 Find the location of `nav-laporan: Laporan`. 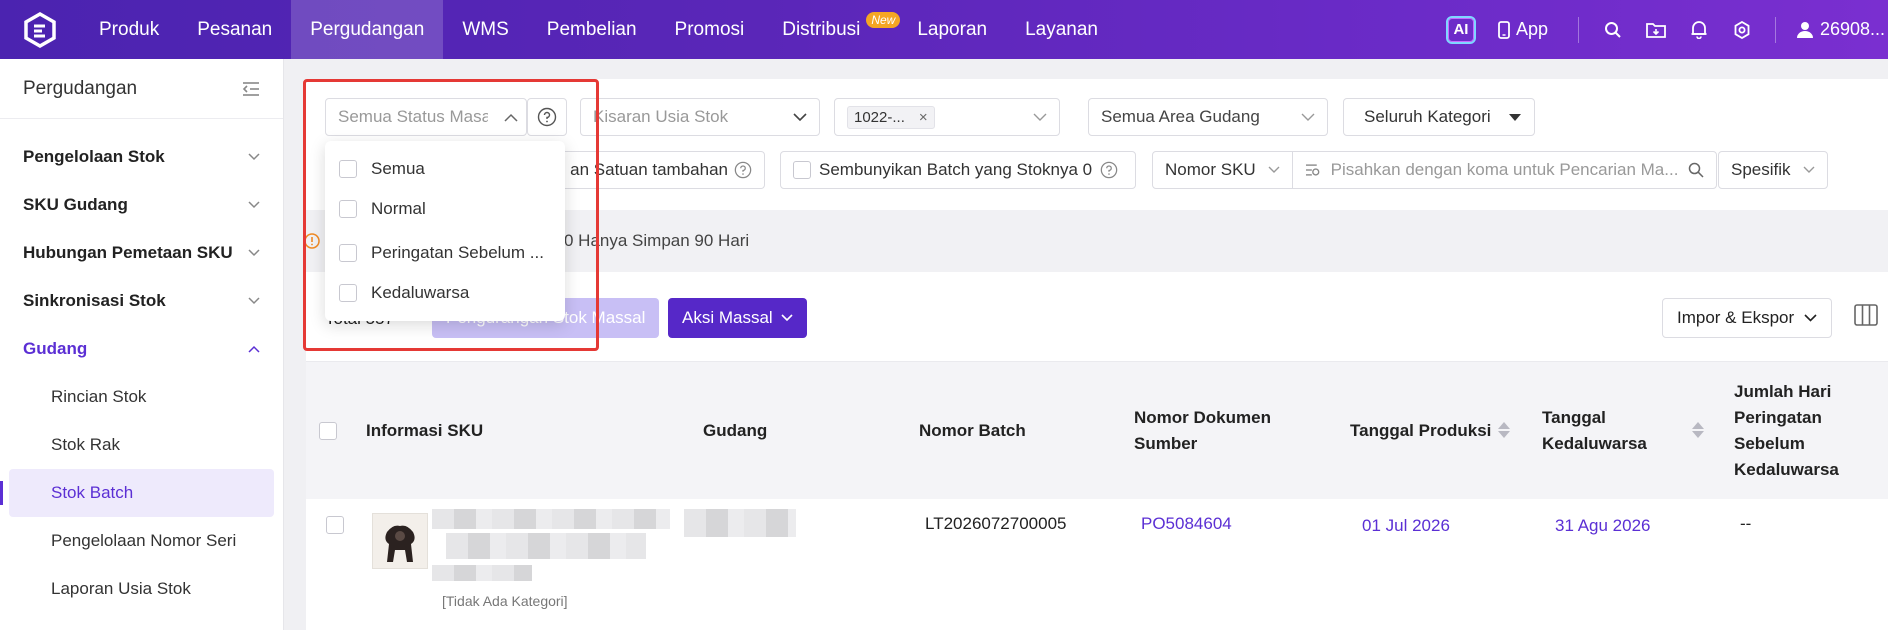

nav-laporan: Laporan is located at coordinates (952, 29).